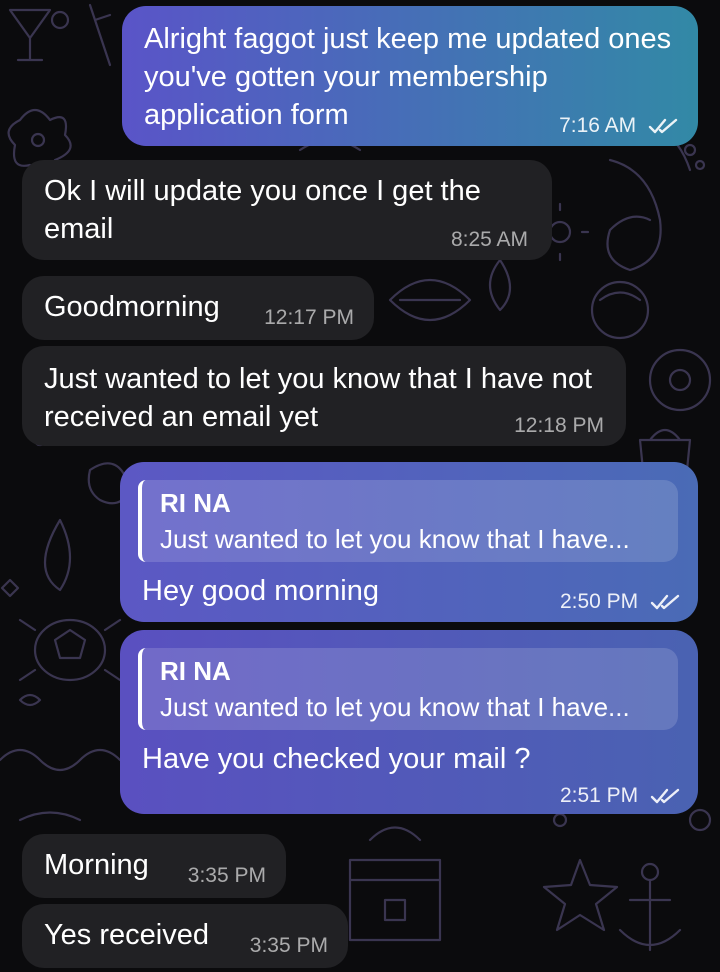 The width and height of the screenshot is (720, 972). I want to click on message-meta: 2:51 PM, so click(621, 796).